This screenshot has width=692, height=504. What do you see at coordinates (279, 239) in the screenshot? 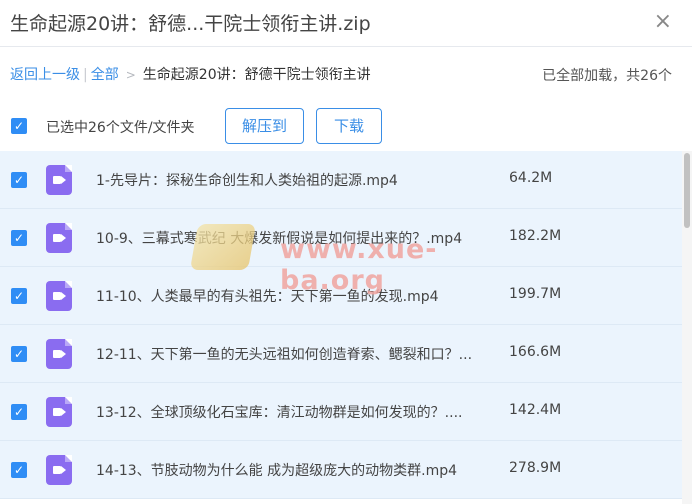
I see `file-name: 10-9、三幕式寒武纪 大爆发新假说是如何提出来的？.mp4` at bounding box center [279, 239].